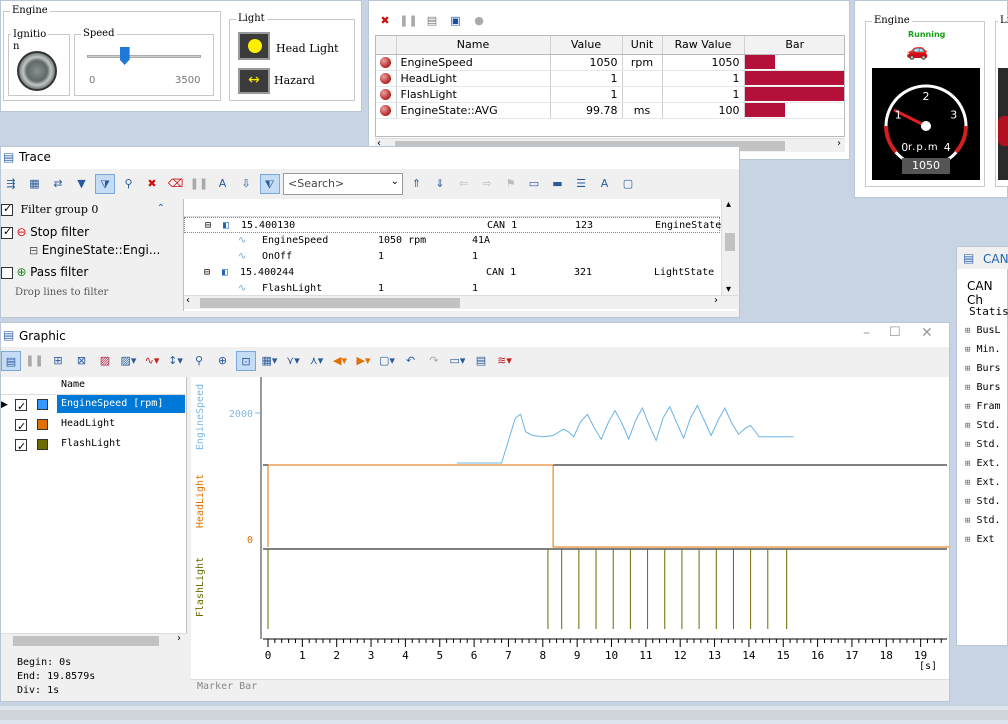 Image resolution: width=1008 pixels, height=724 pixels. What do you see at coordinates (481, 361) in the screenshot?
I see `graphic-import-icon: ▤` at bounding box center [481, 361].